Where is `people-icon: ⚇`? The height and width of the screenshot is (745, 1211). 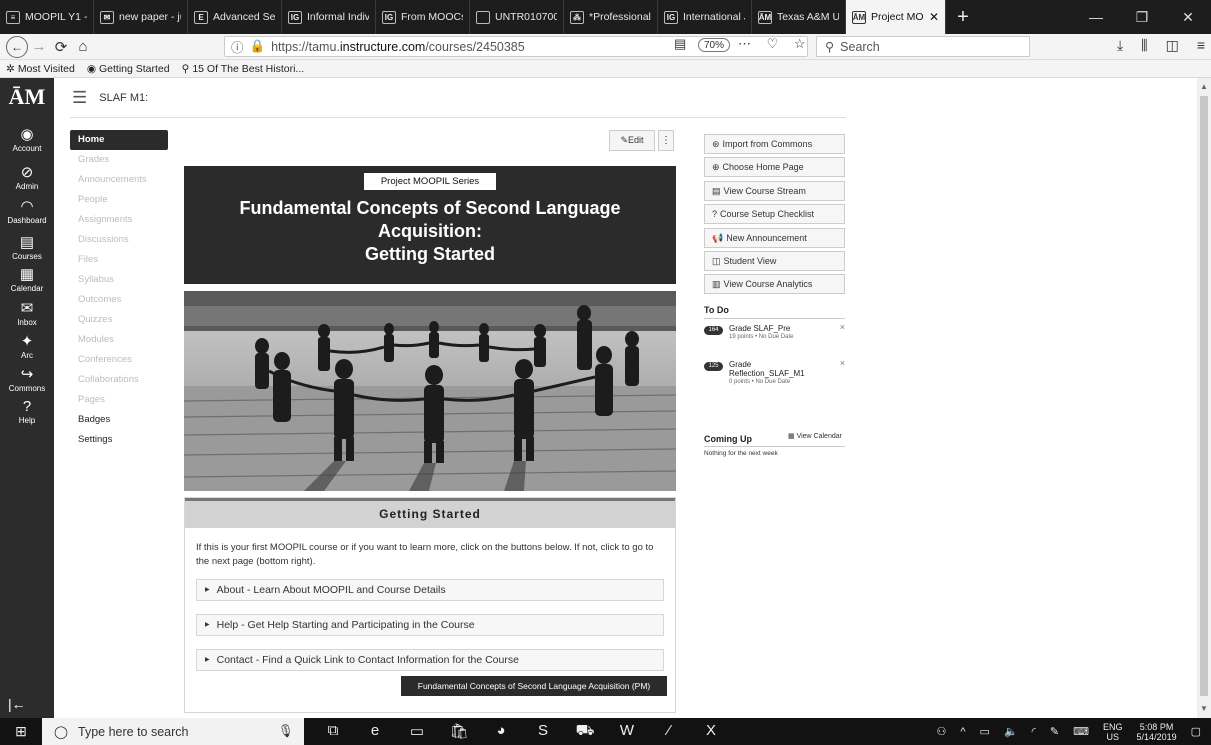 people-icon: ⚇ is located at coordinates (942, 731).